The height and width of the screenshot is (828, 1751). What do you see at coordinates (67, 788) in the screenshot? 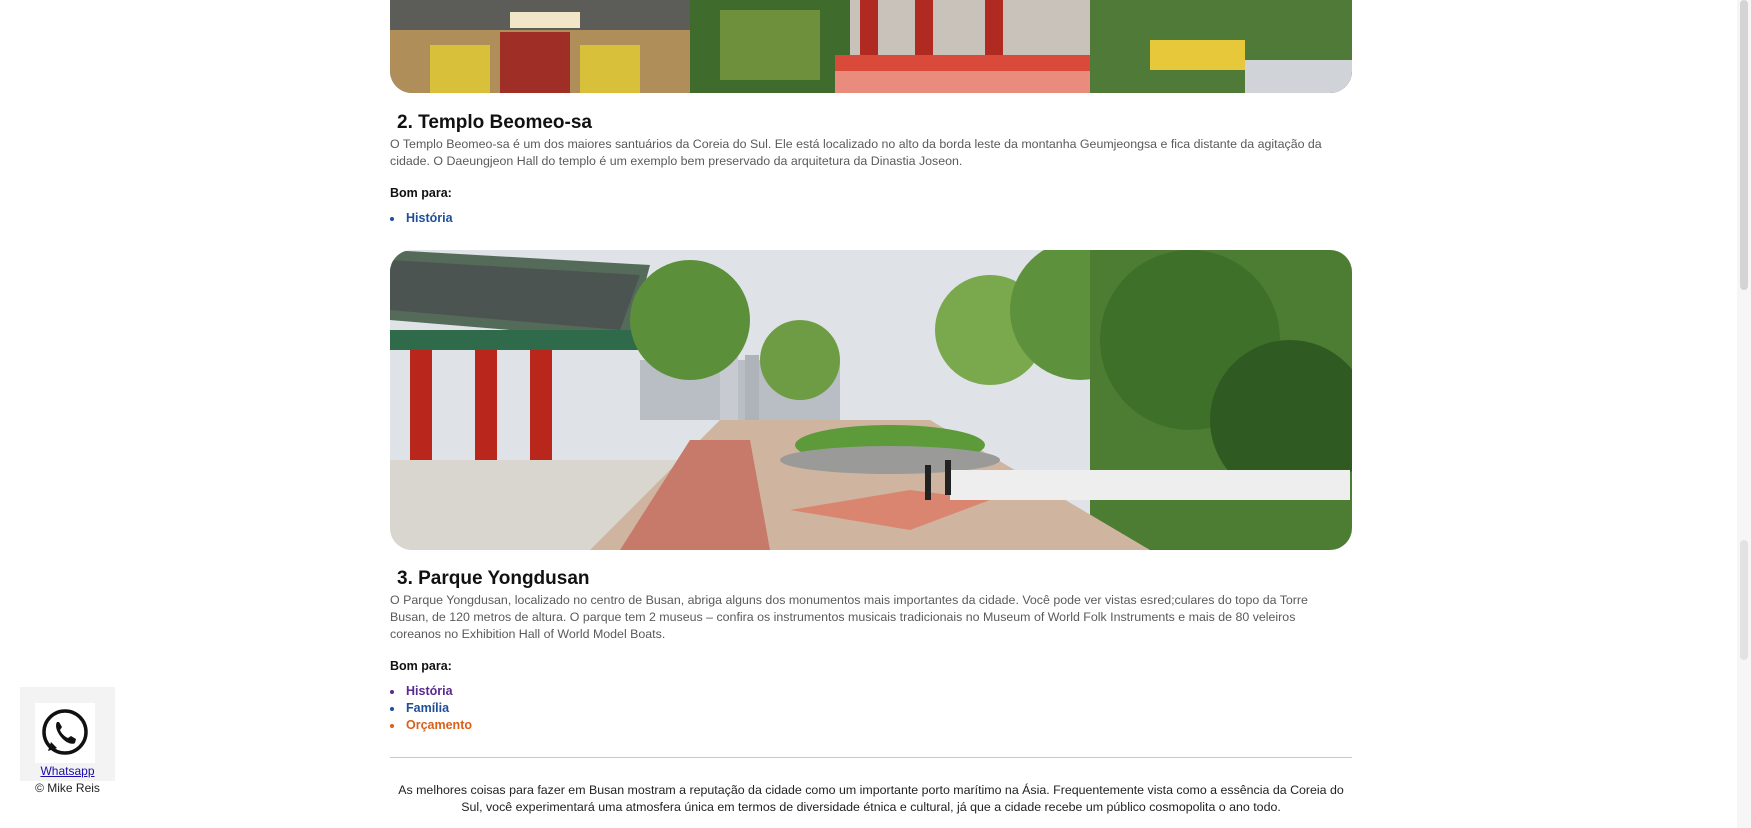
I see `copyright-text: © Mike Reis` at bounding box center [67, 788].